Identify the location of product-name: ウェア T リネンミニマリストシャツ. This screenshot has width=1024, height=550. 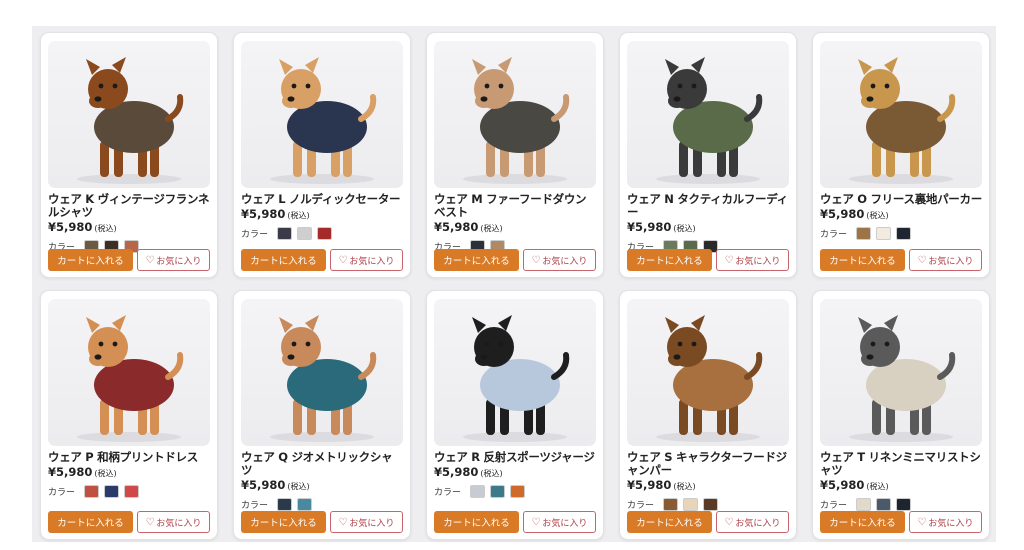
(901, 464).